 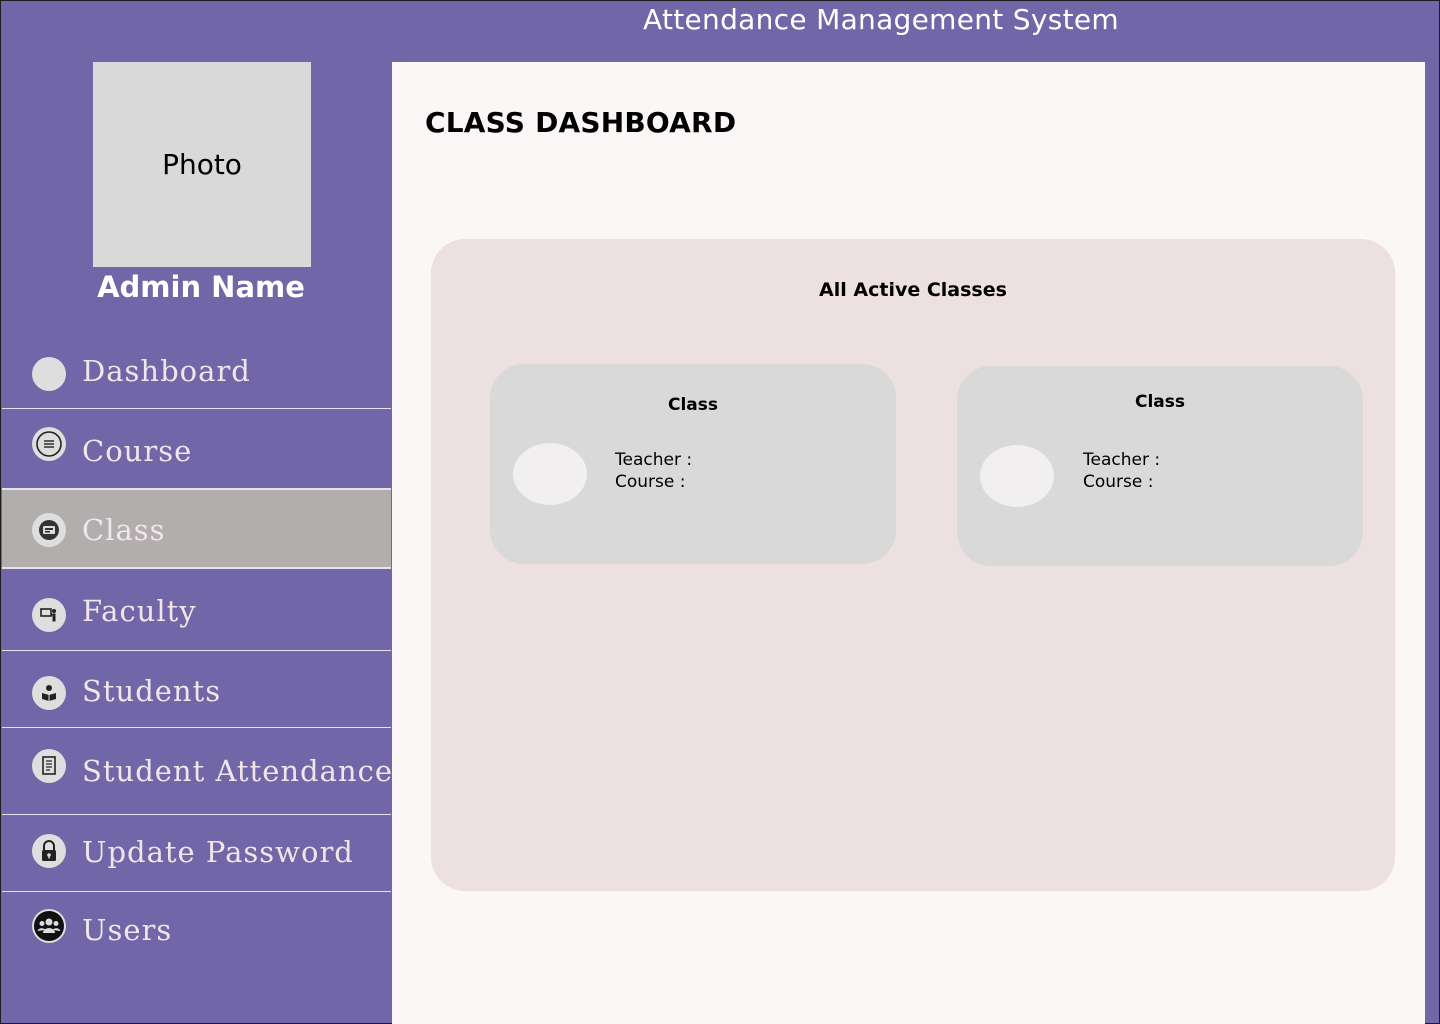 I want to click on list-icon, so click(x=49, y=444).